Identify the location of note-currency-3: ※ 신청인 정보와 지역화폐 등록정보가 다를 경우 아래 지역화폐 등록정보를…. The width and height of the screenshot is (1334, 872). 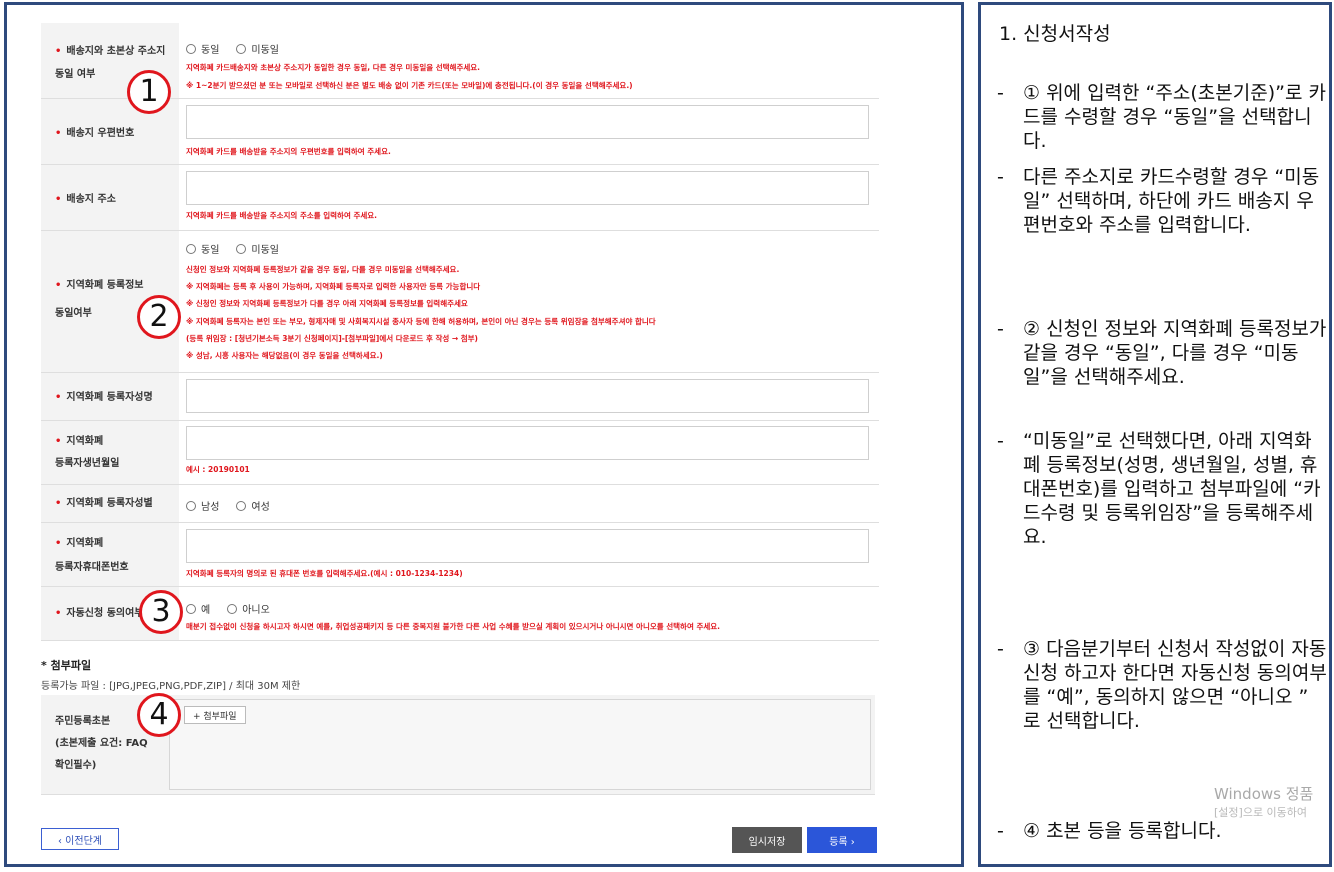
(327, 303).